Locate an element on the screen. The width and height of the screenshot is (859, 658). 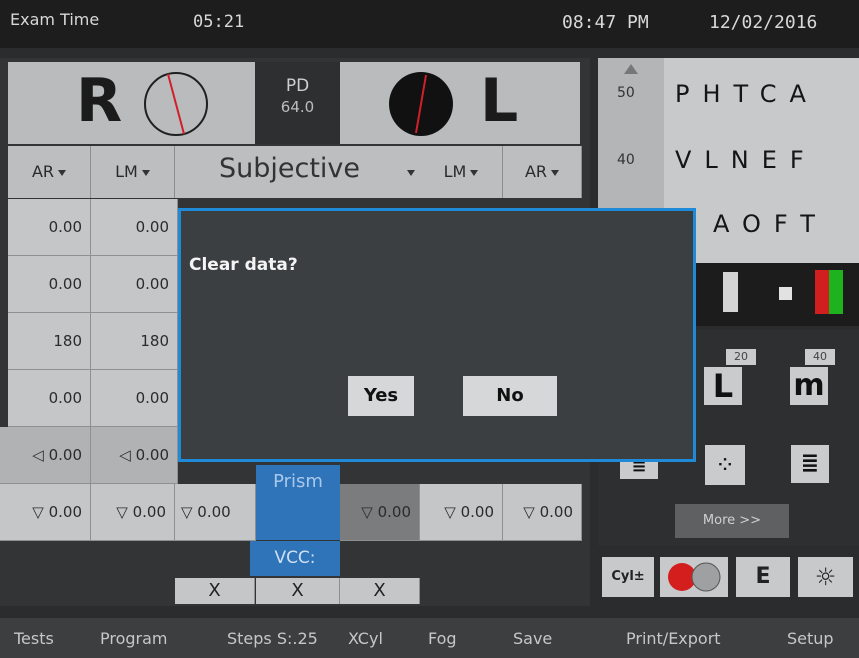
ar-add-cell: 0.00 is located at coordinates (49, 398).